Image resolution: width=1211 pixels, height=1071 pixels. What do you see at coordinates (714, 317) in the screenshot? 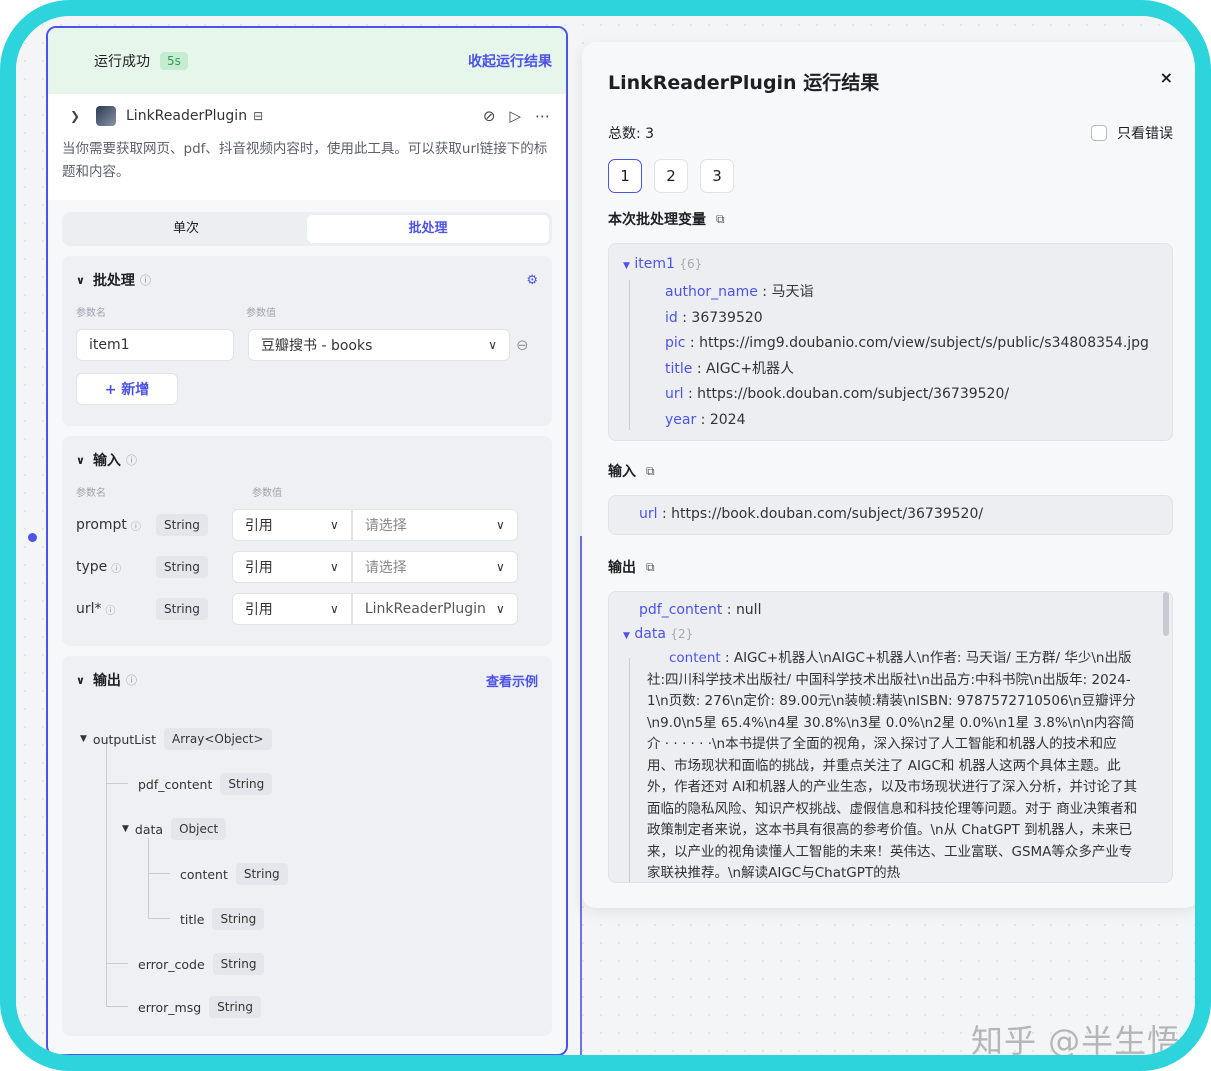
I see `var-row: id : 36739520` at bounding box center [714, 317].